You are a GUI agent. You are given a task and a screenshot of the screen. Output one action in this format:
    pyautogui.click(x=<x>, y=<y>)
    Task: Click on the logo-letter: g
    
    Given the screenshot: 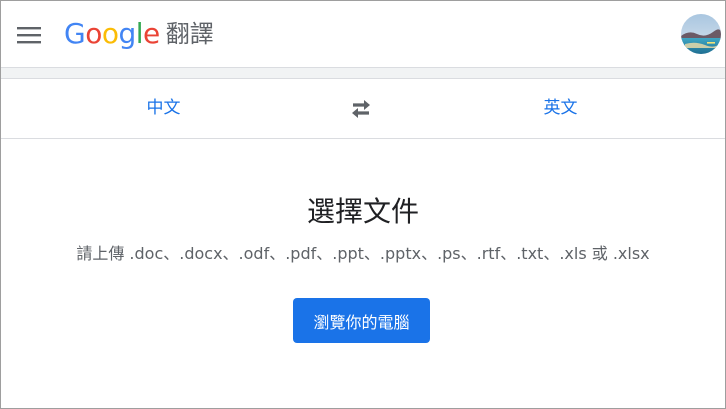 What is the action you would take?
    pyautogui.click(x=127, y=33)
    